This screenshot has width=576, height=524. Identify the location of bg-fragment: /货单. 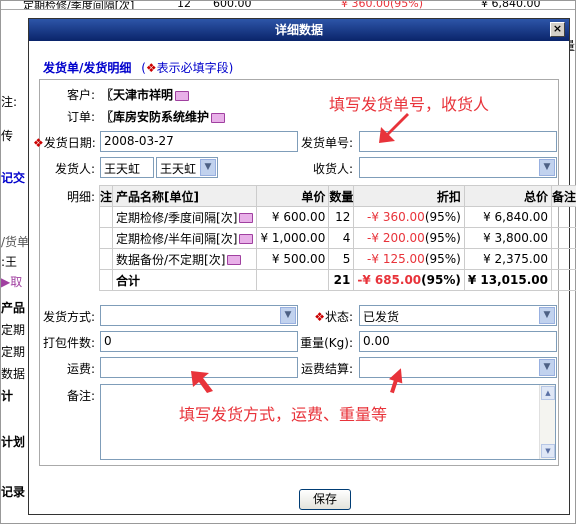
(15, 242).